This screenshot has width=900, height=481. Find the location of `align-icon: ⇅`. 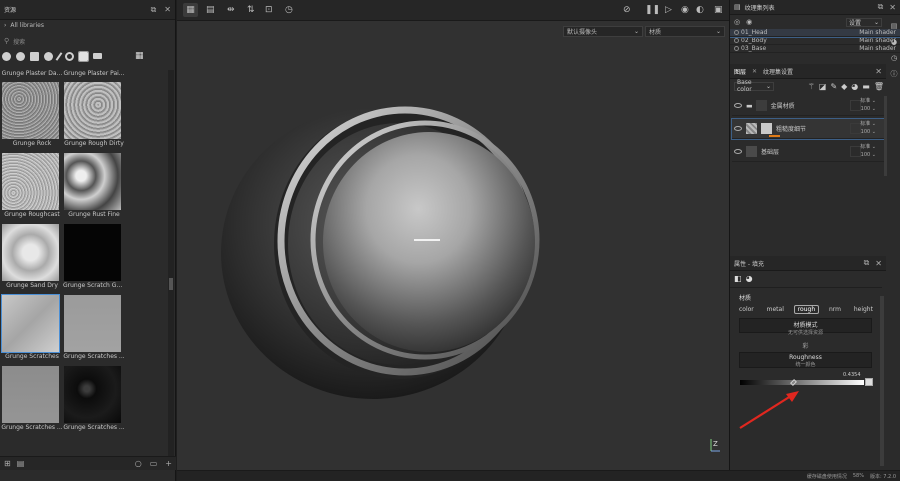

align-icon: ⇅ is located at coordinates (251, 10).